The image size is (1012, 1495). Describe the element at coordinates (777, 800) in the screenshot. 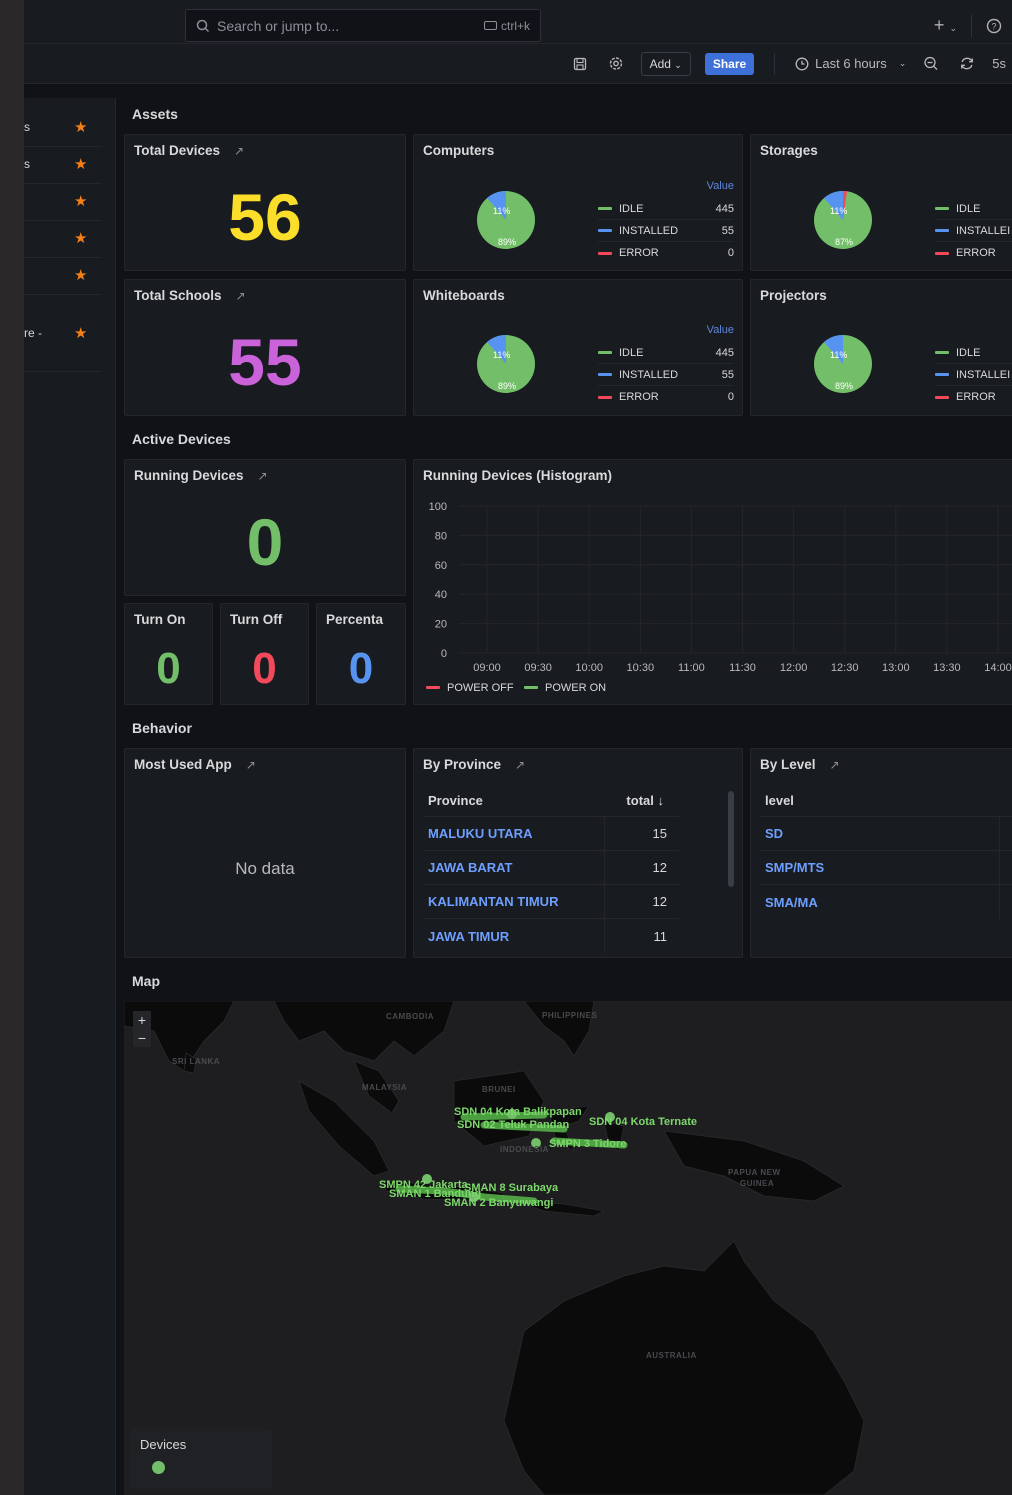

I see `column-header-level: level` at that location.